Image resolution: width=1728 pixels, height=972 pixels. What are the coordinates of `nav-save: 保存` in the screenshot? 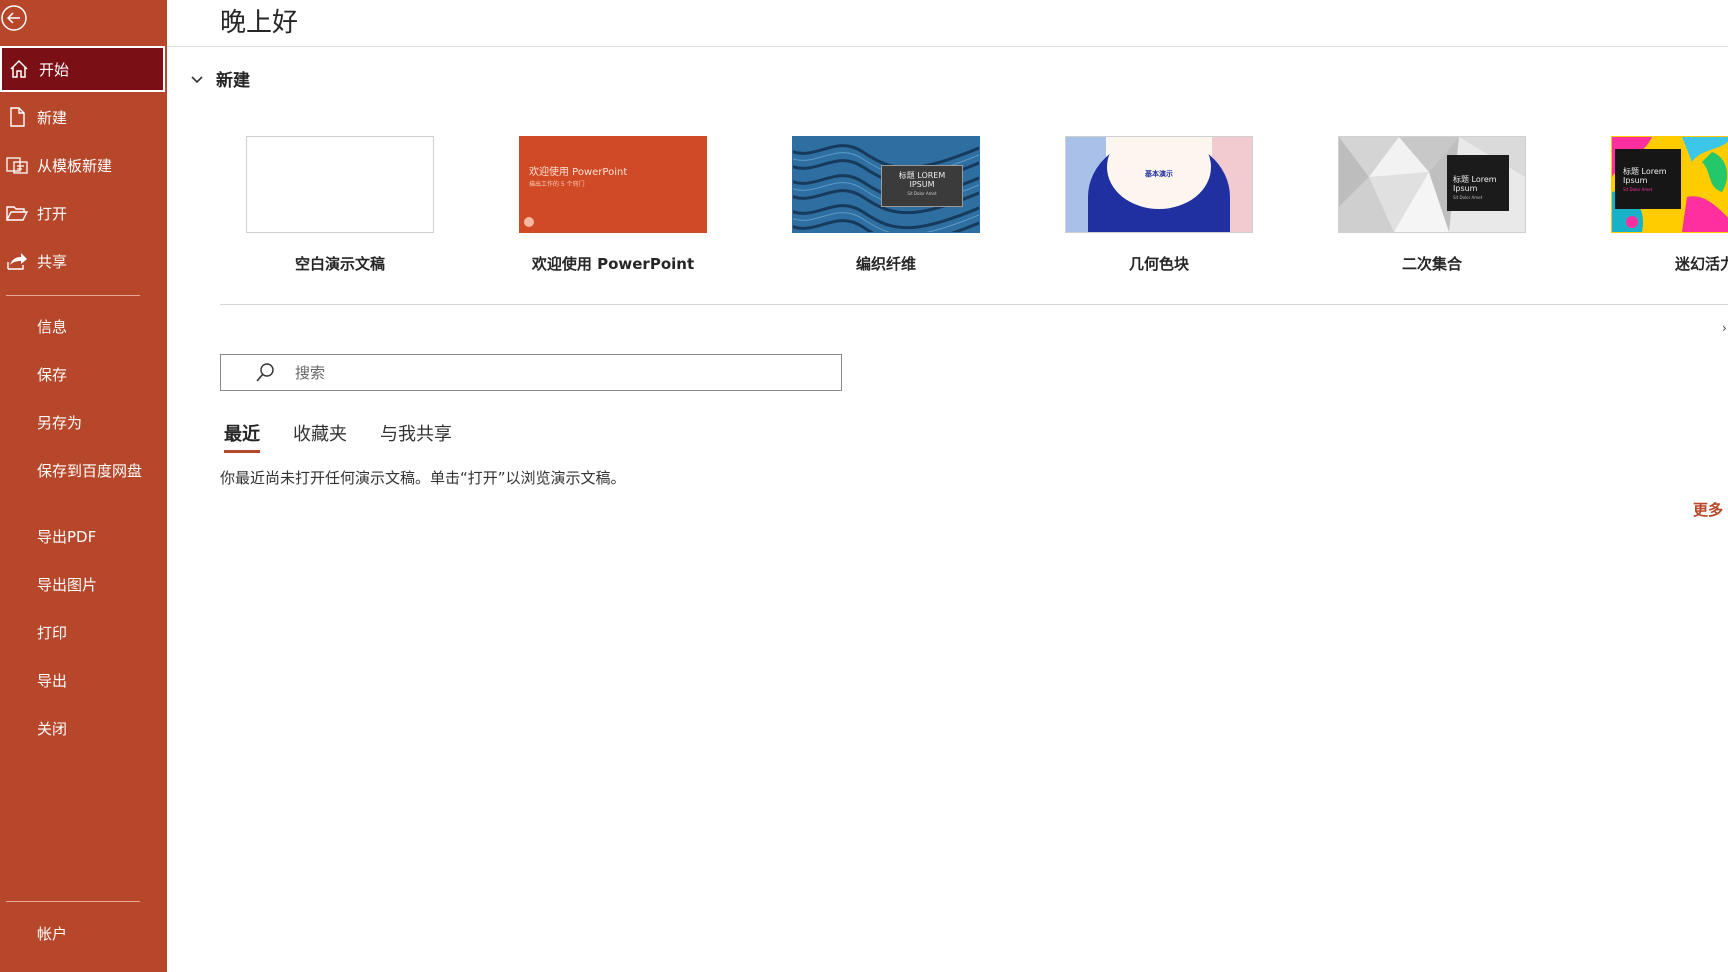 It's located at (97, 375).